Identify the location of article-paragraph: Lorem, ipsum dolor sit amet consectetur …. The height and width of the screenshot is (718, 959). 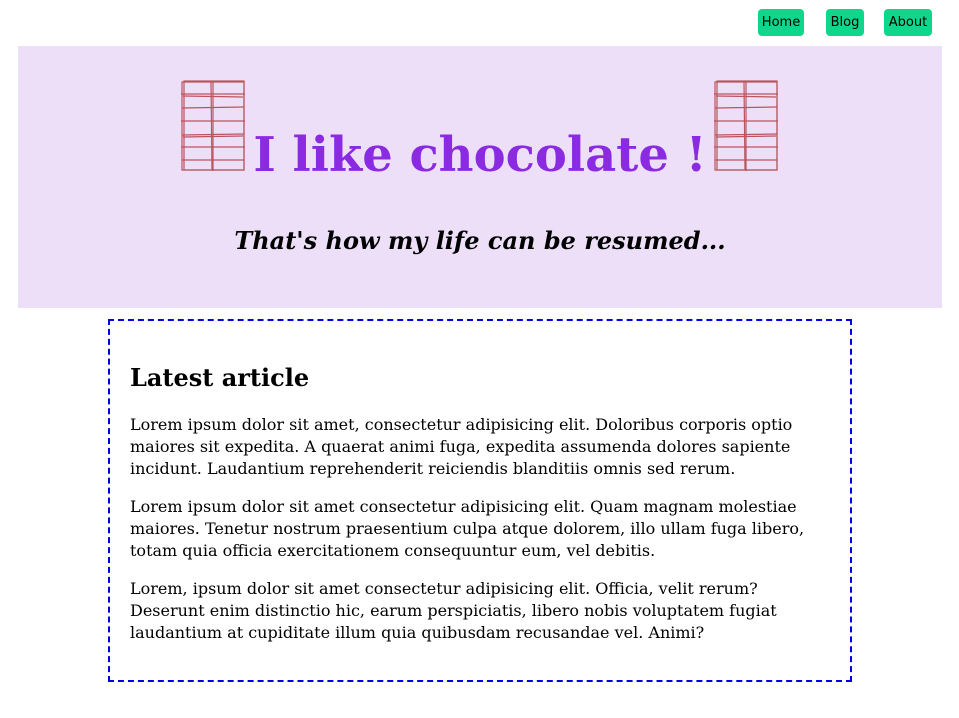
(453, 610).